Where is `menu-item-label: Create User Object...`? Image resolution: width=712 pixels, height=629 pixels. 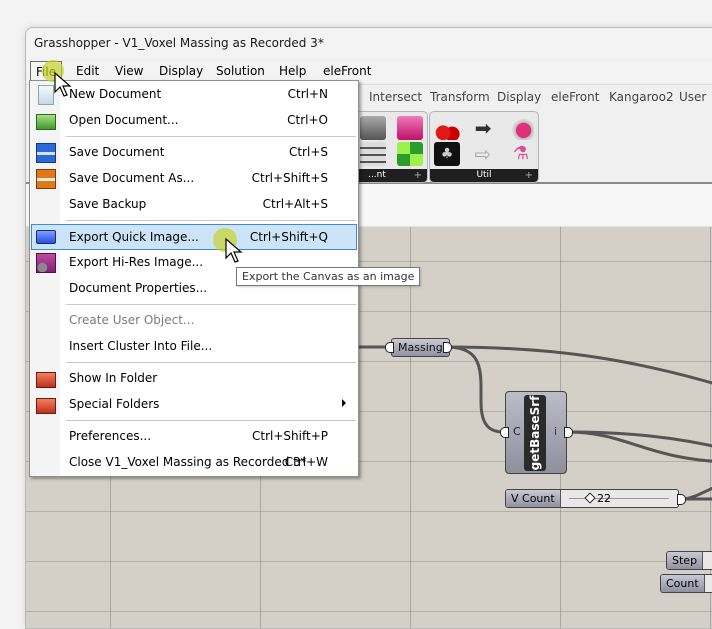
menu-item-label: Create User Object... is located at coordinates (132, 320).